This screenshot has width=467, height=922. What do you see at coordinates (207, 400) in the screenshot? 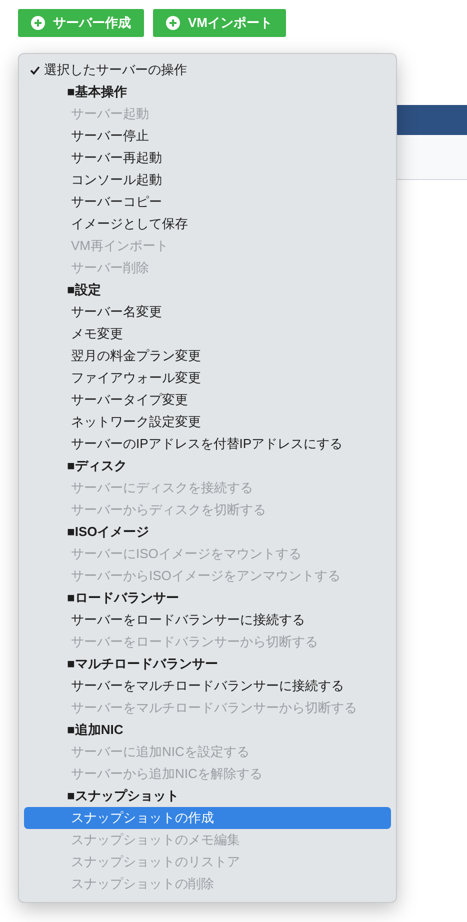
I see `menu-item: サーバータイプ変更` at bounding box center [207, 400].